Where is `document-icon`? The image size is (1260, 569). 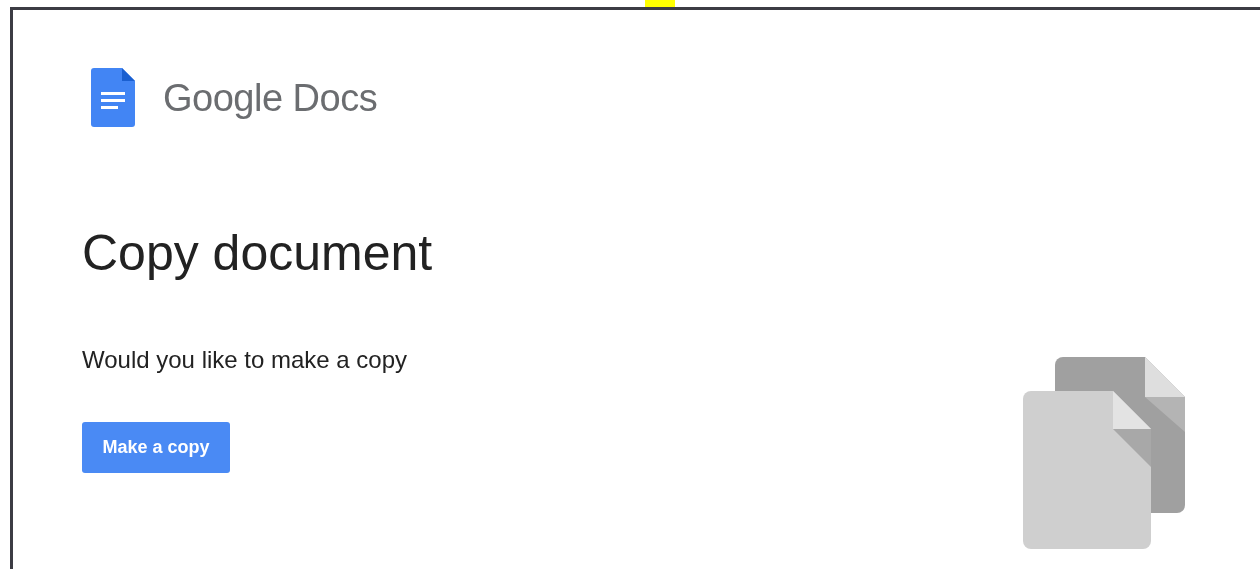 document-icon is located at coordinates (113, 97).